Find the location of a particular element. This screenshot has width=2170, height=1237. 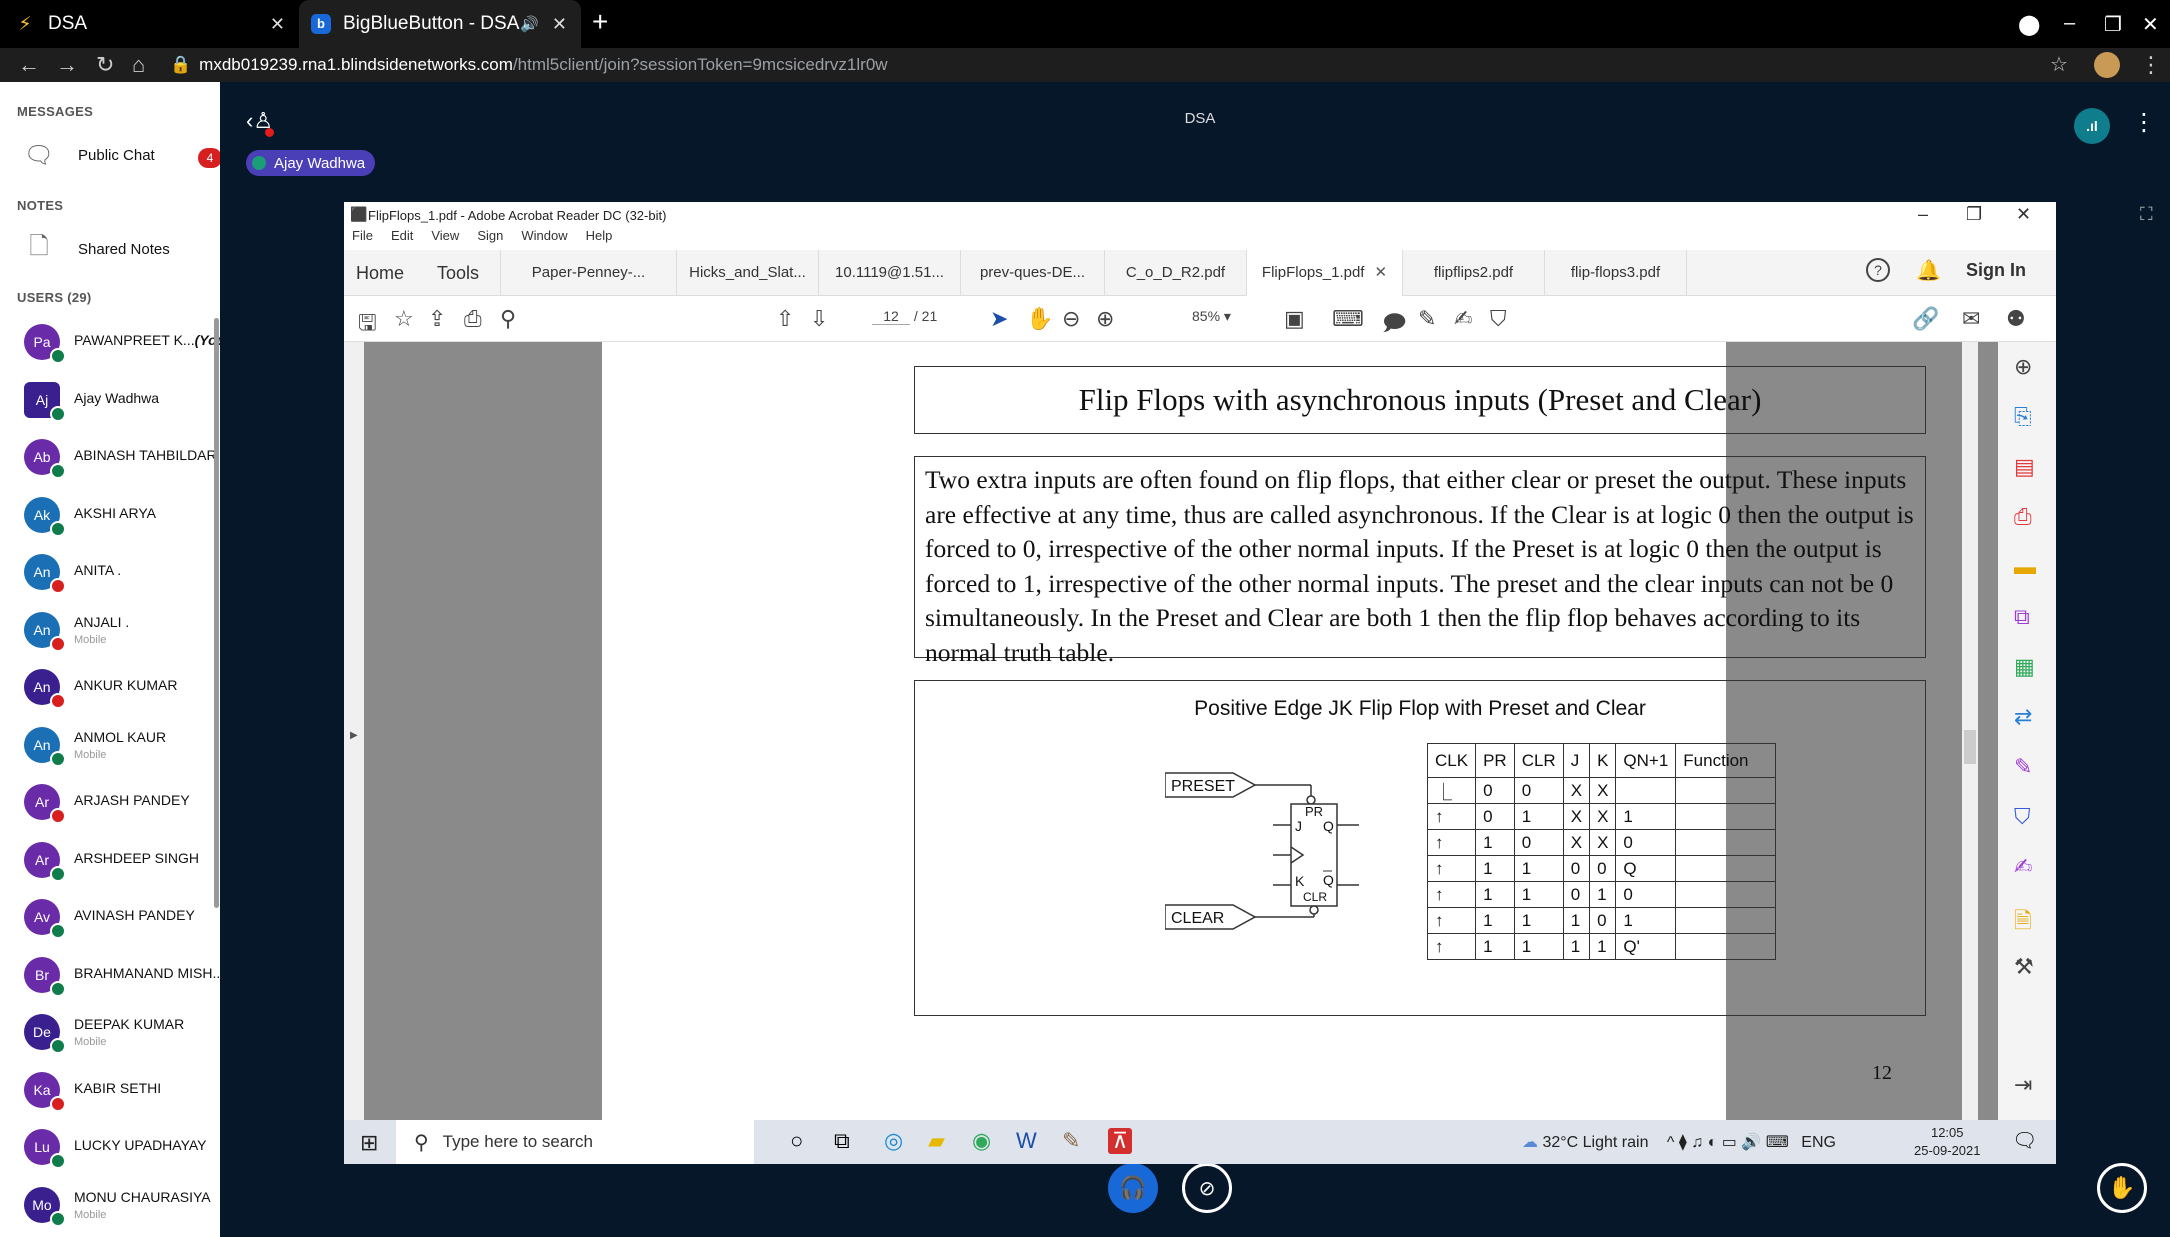

request-signature-icon: ✍ is located at coordinates (2023, 867).